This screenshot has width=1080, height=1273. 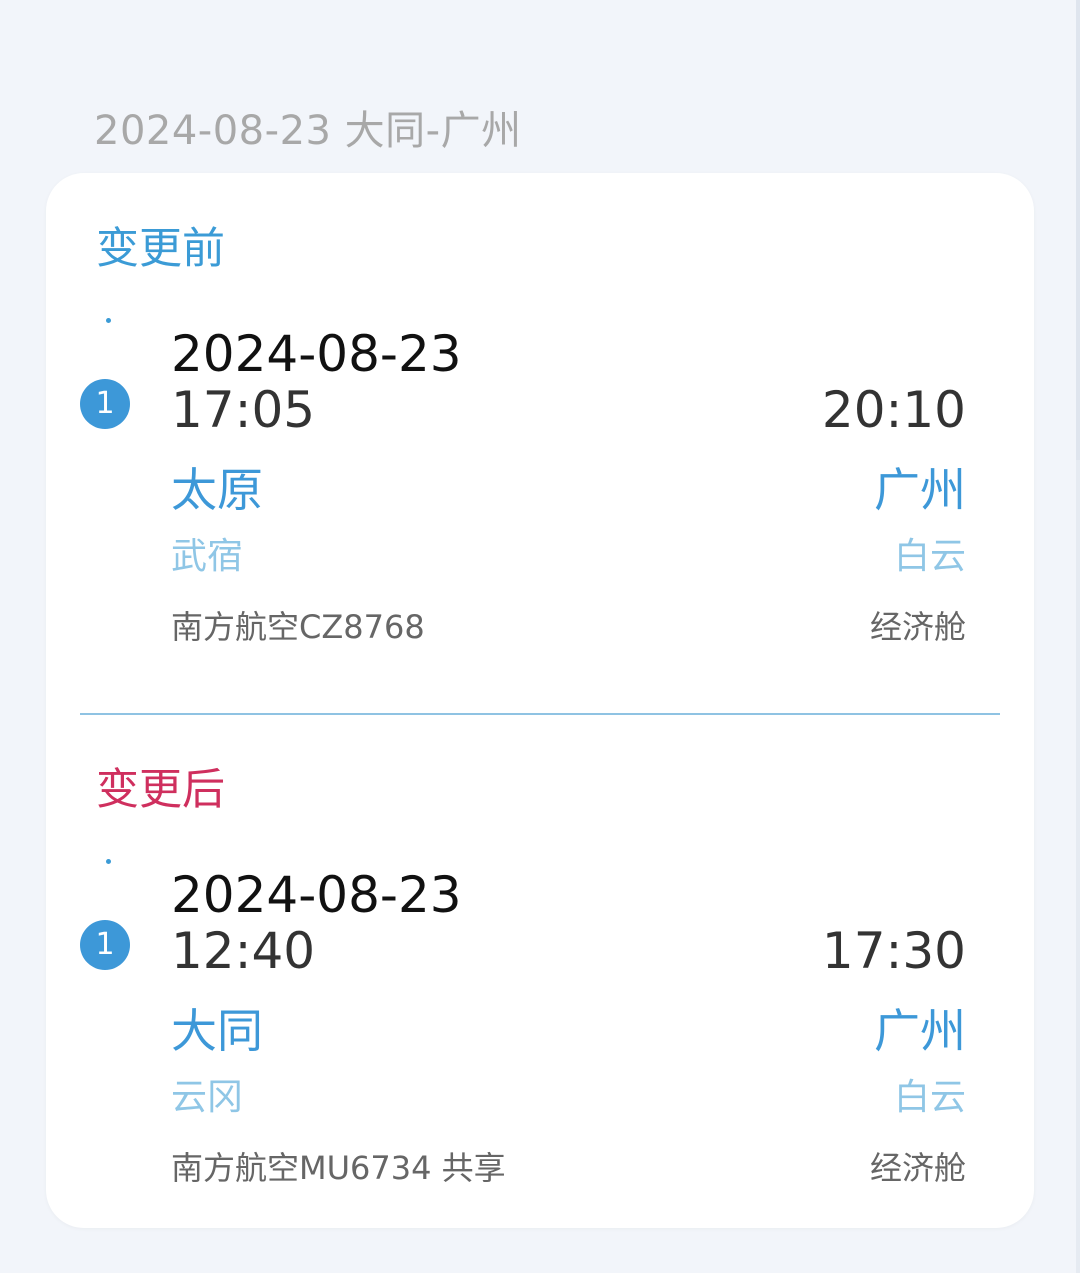 What do you see at coordinates (893, 951) in the screenshot?
I see `arrival-time: 17:30` at bounding box center [893, 951].